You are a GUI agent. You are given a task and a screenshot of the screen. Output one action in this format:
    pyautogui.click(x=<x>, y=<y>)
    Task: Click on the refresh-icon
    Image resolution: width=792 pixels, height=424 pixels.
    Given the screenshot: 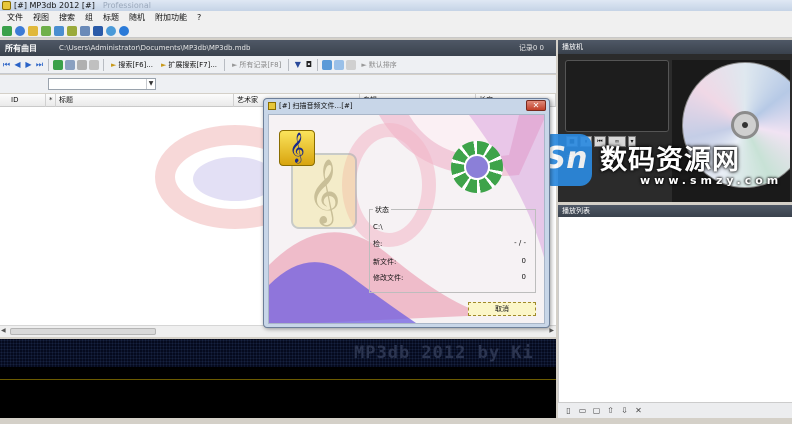 What is the action you would take?
    pyautogui.click(x=72, y=30)
    